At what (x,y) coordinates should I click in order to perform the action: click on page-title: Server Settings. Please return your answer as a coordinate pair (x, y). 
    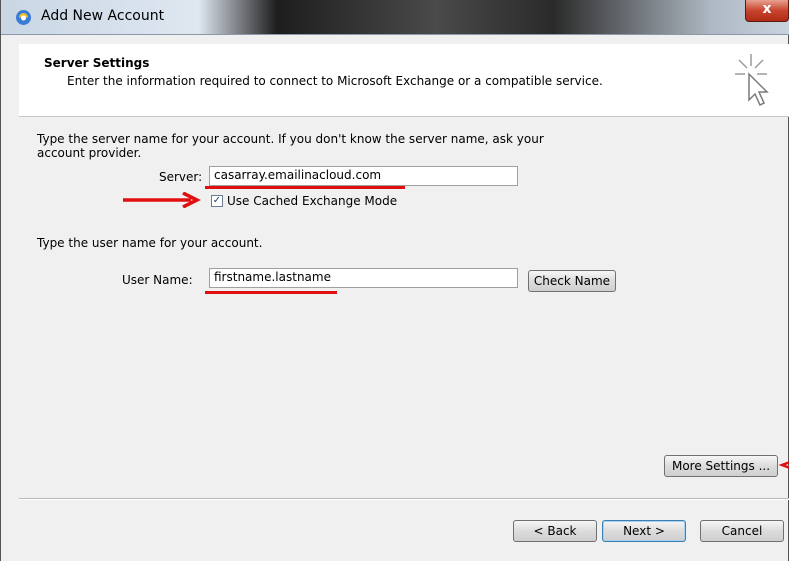
    Looking at the image, I should click on (97, 63).